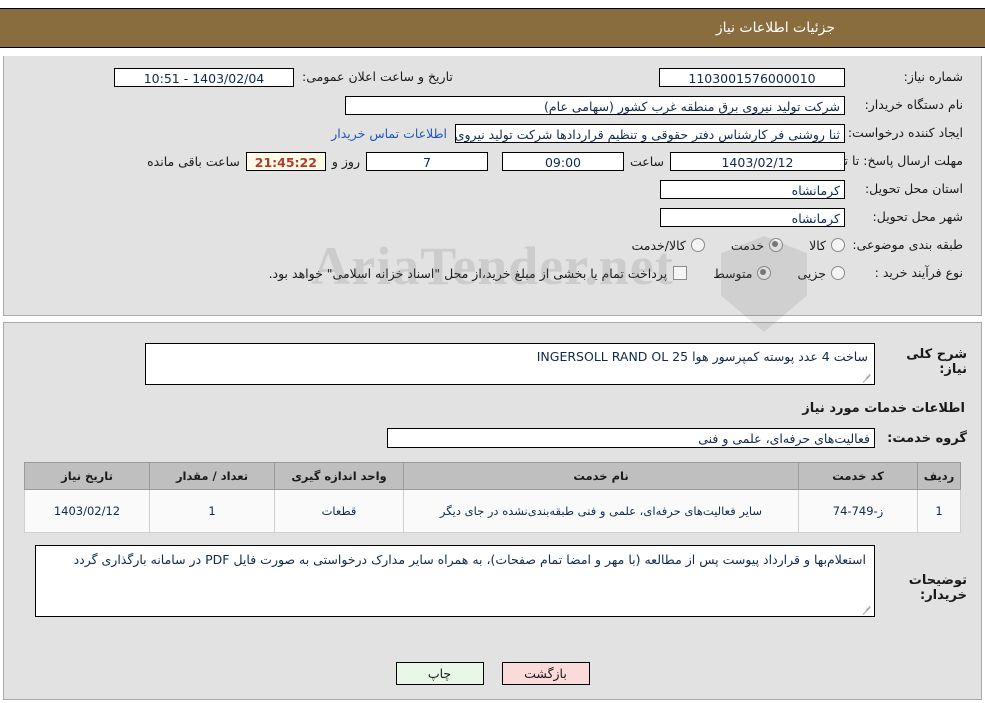 This screenshot has width=985, height=703. What do you see at coordinates (775, 28) in the screenshot?
I see `page-title: جزئیات اطلاعات نیاز` at bounding box center [775, 28].